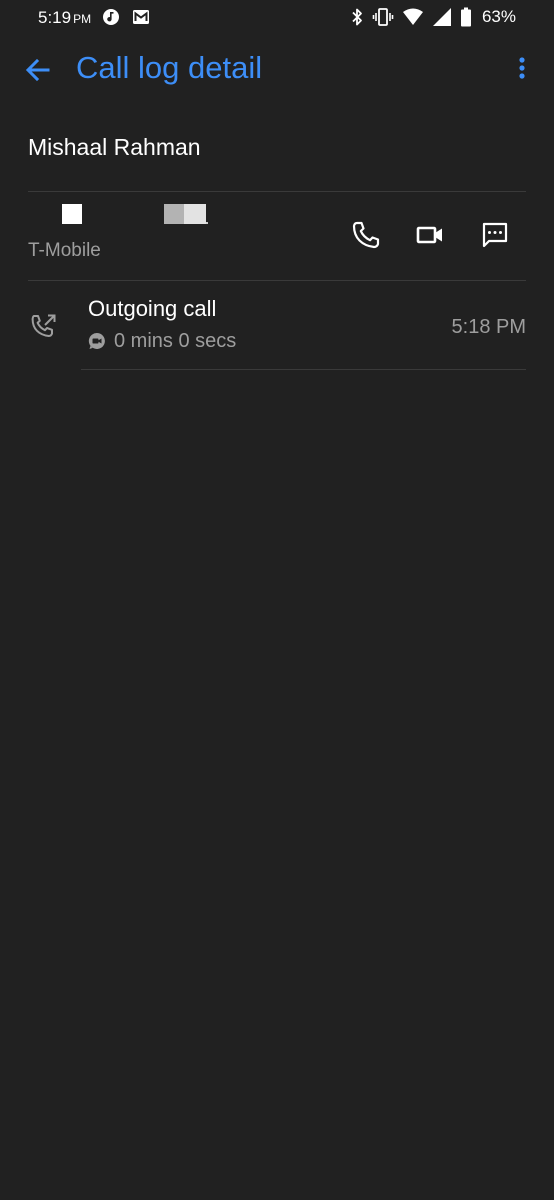 The width and height of the screenshot is (554, 1200). I want to click on back-button, so click(38, 70).